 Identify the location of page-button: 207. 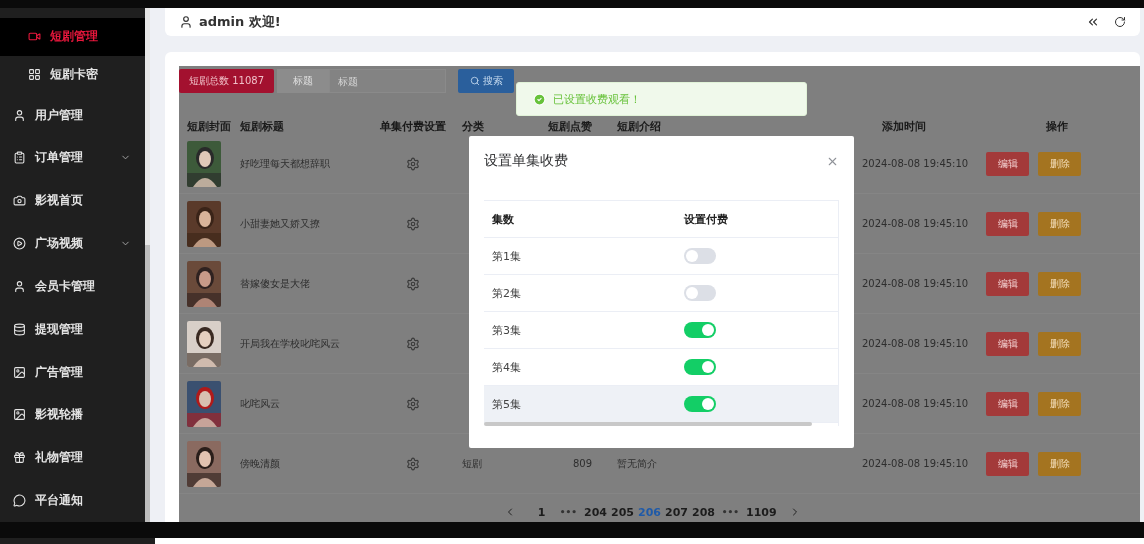
(676, 512).